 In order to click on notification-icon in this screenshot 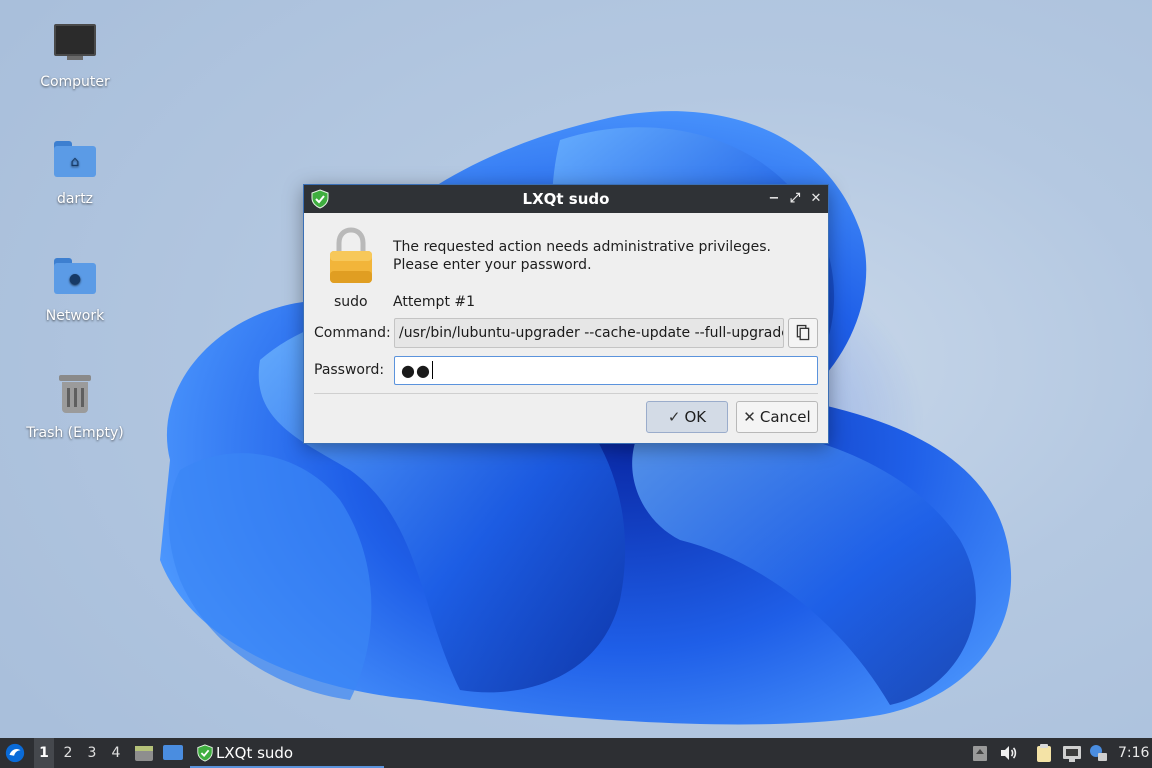, I will do `click(1098, 753)`.